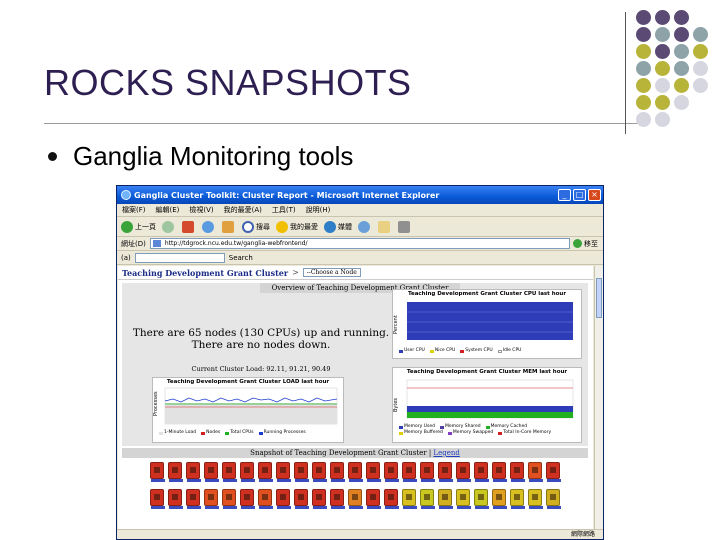  What do you see at coordinates (594, 195) in the screenshot?
I see `close-button: ×` at bounding box center [594, 195].